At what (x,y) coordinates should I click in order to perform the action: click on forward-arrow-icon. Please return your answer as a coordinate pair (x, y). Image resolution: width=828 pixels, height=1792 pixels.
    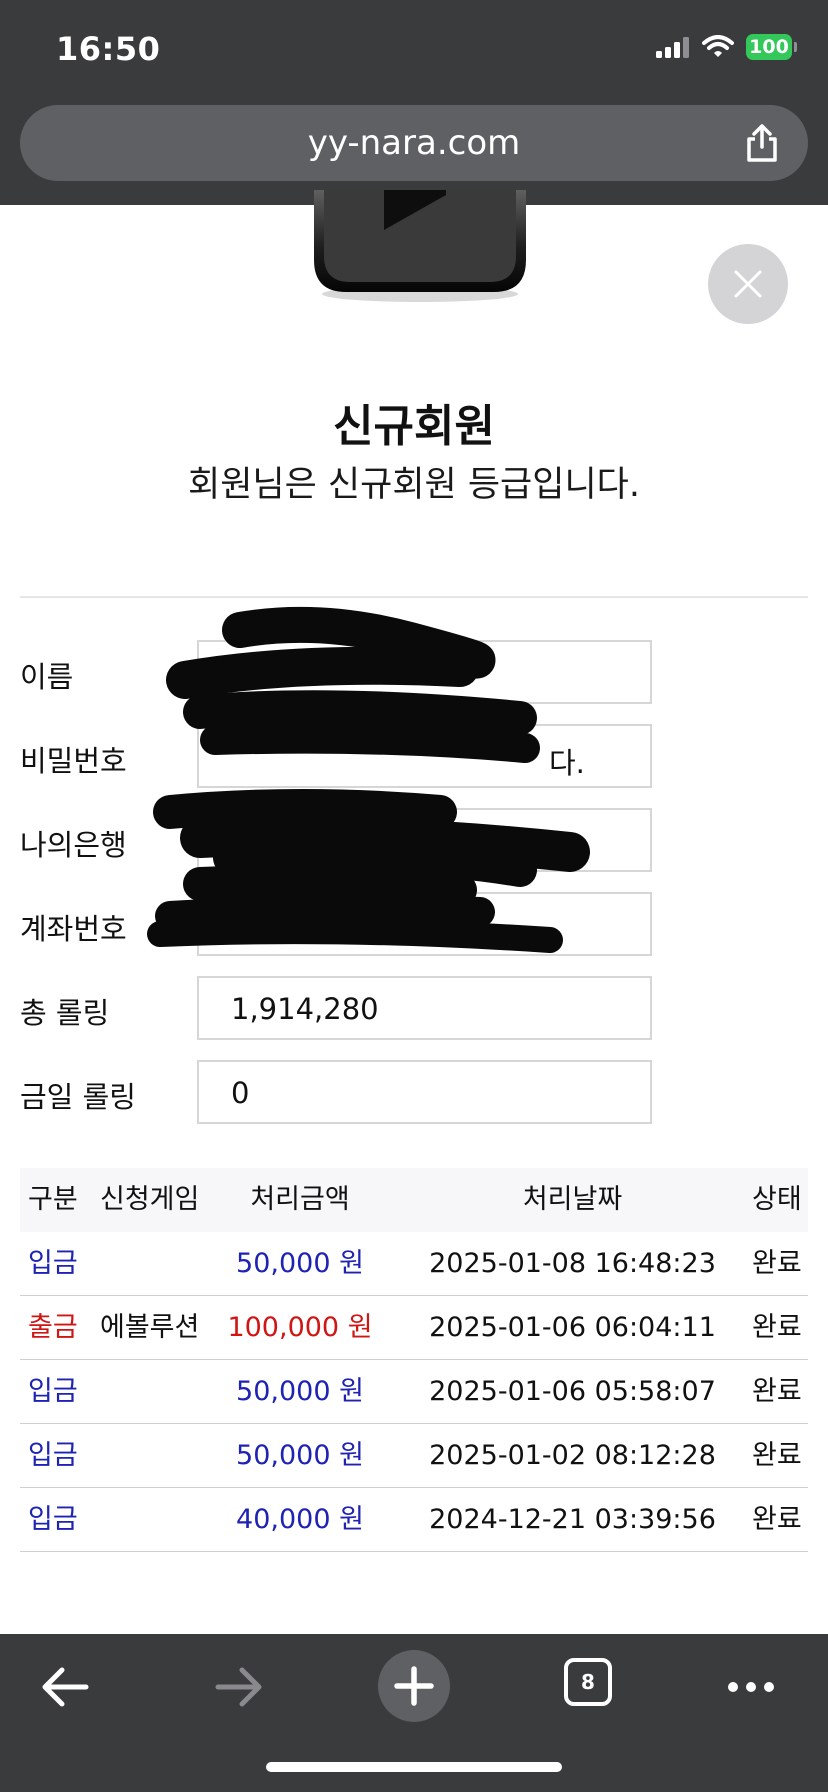
    Looking at the image, I should click on (239, 1687).